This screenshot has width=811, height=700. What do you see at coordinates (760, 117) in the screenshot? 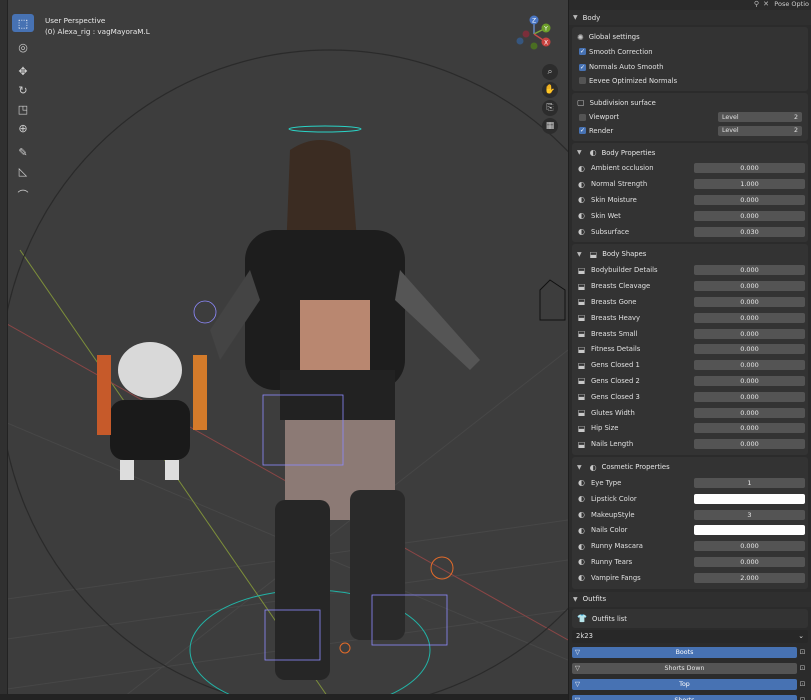
I see `viewport-level-field: Level 2` at bounding box center [760, 117].